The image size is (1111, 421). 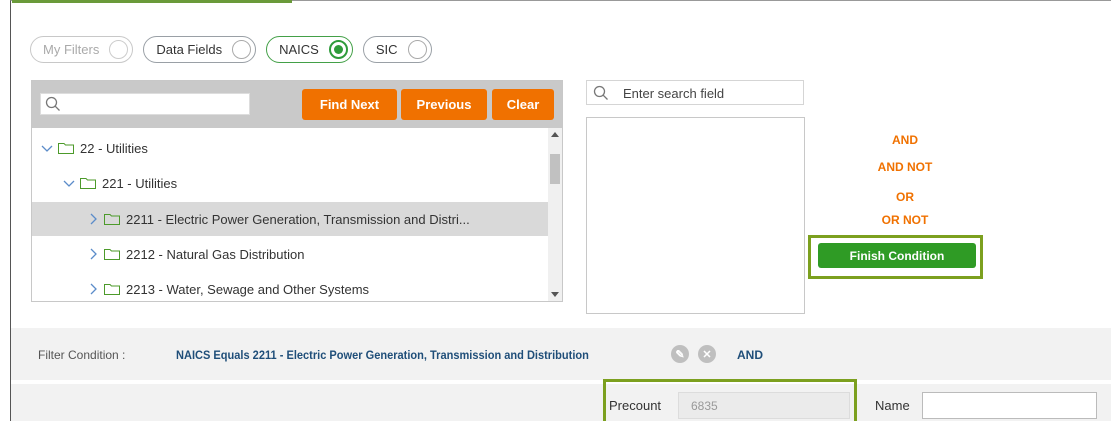 I want to click on tree-node-label: 221 - Utilities, so click(x=140, y=183).